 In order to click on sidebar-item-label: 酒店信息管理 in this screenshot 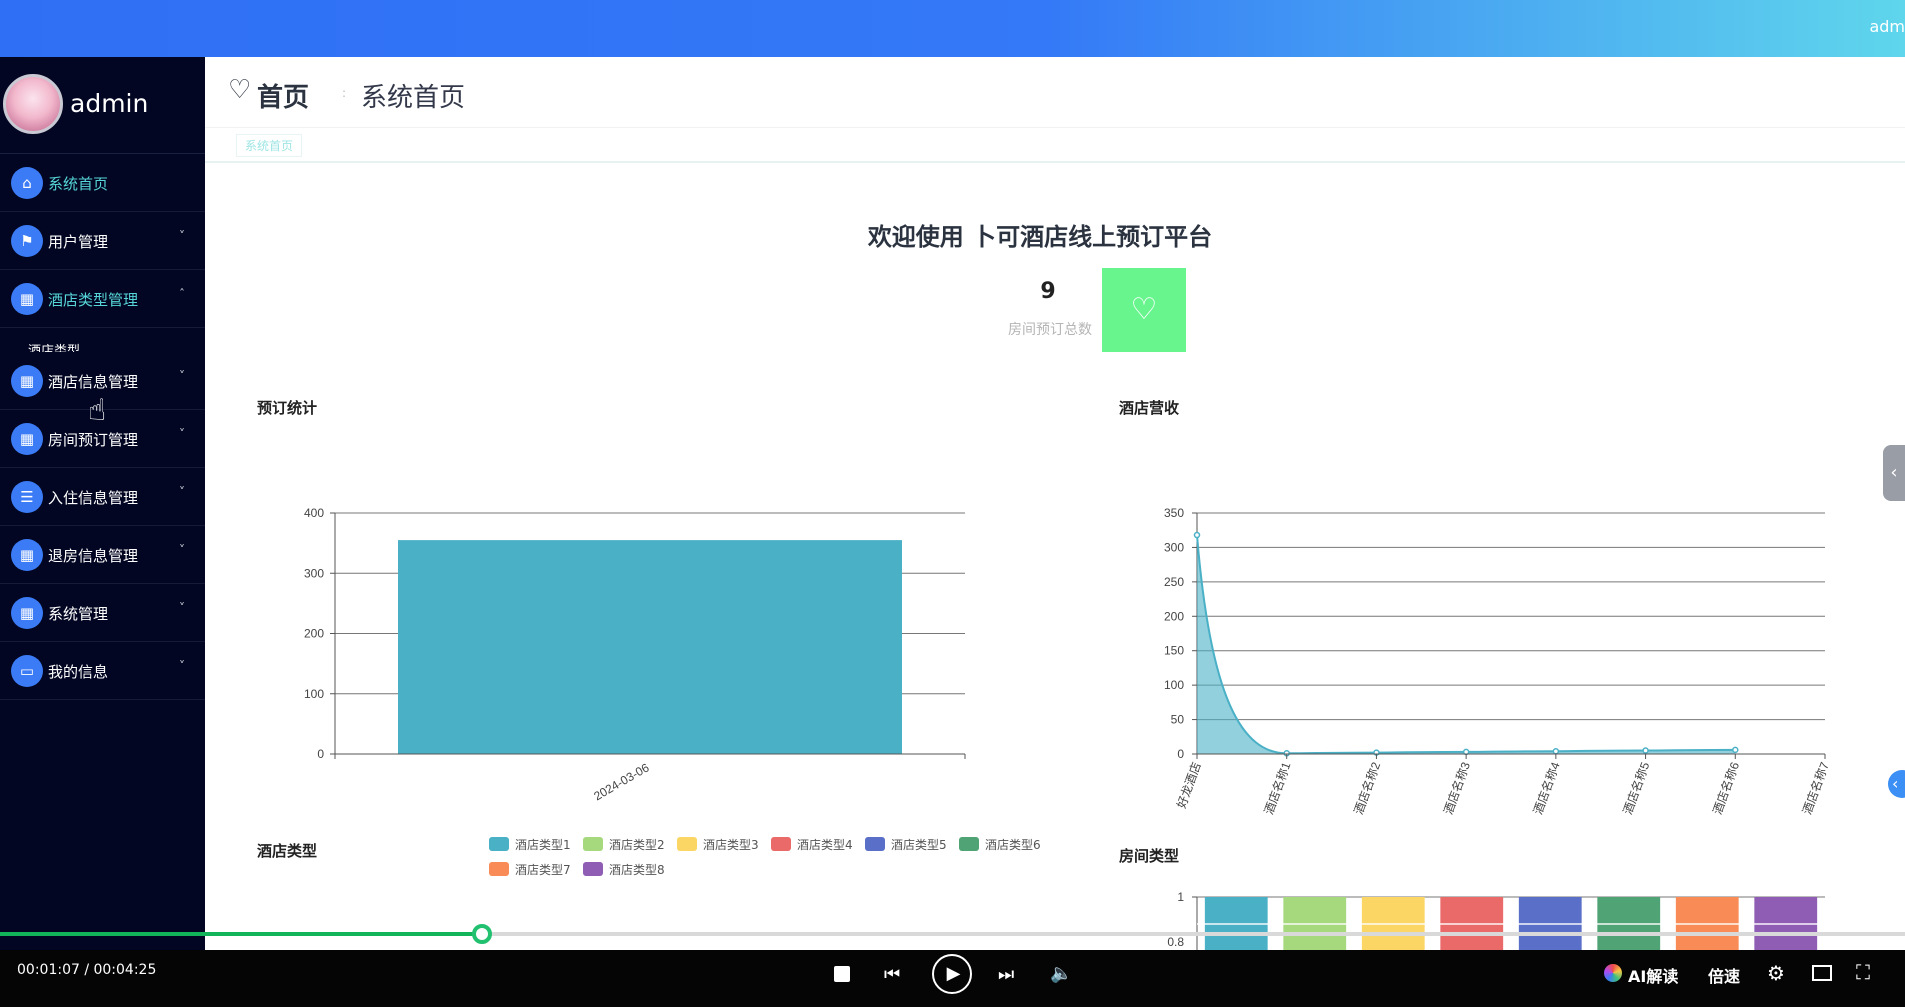, I will do `click(93, 382)`.